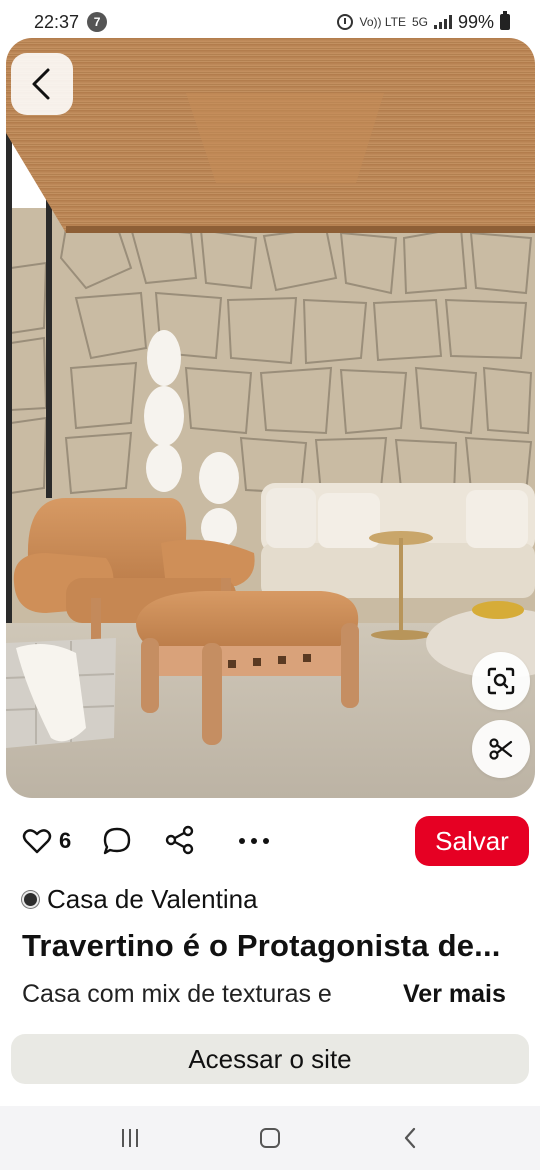  Describe the element at coordinates (382, 22) in the screenshot. I see `volte-indicator: Vo)) LTE` at that location.